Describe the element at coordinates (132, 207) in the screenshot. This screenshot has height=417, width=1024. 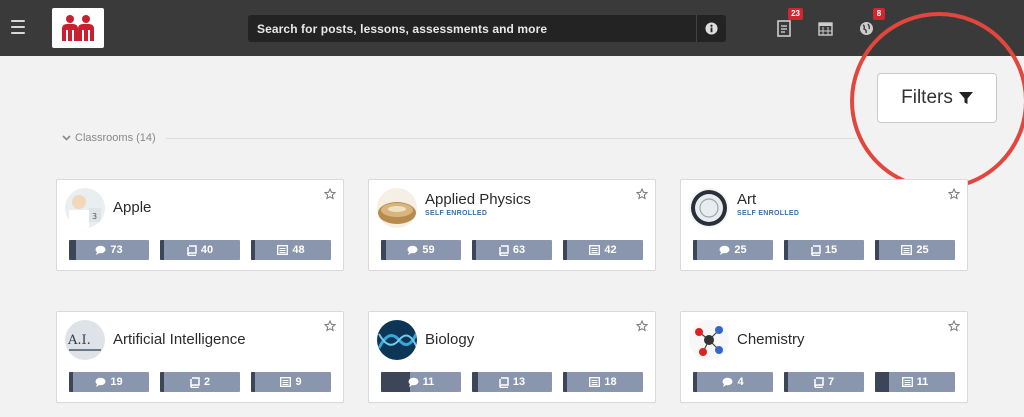
I see `classroom-title: Apple` at that location.